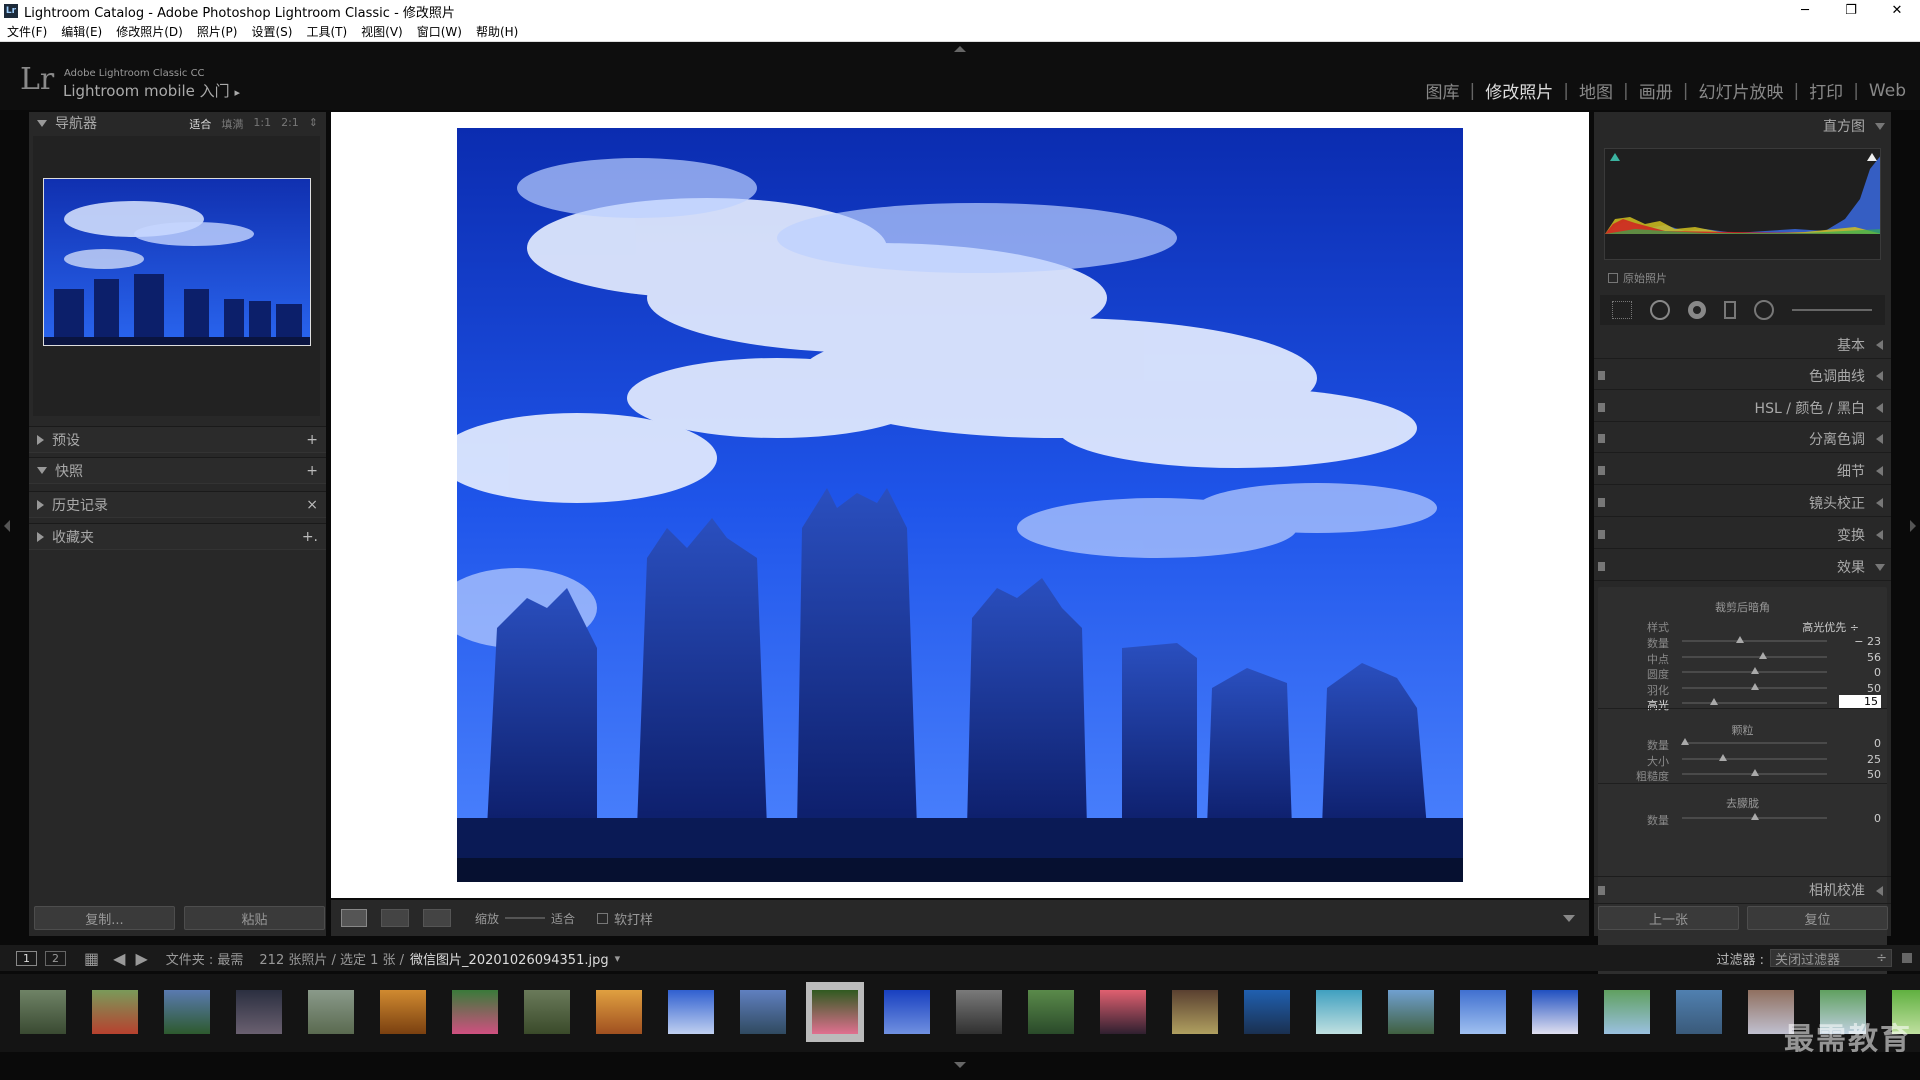  Describe the element at coordinates (1831, 958) in the screenshot. I see `filter-dropdown: 关闭过滤器 ÷` at that location.